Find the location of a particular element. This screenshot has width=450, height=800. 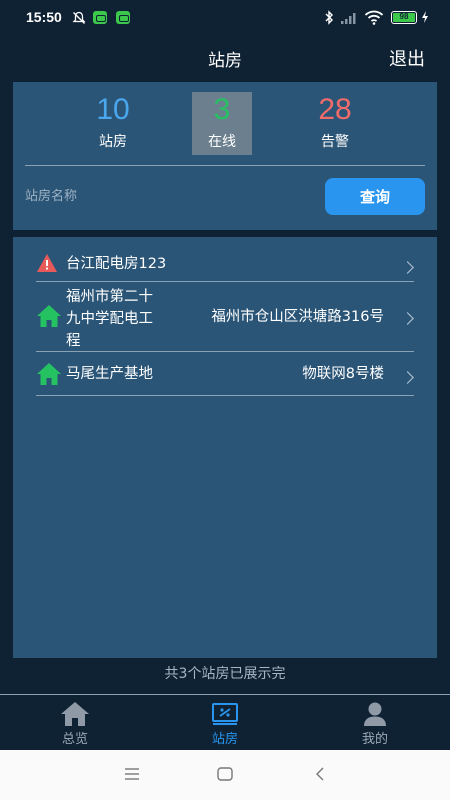

list-footer: 共3个站房已展示完 is located at coordinates (225, 674).